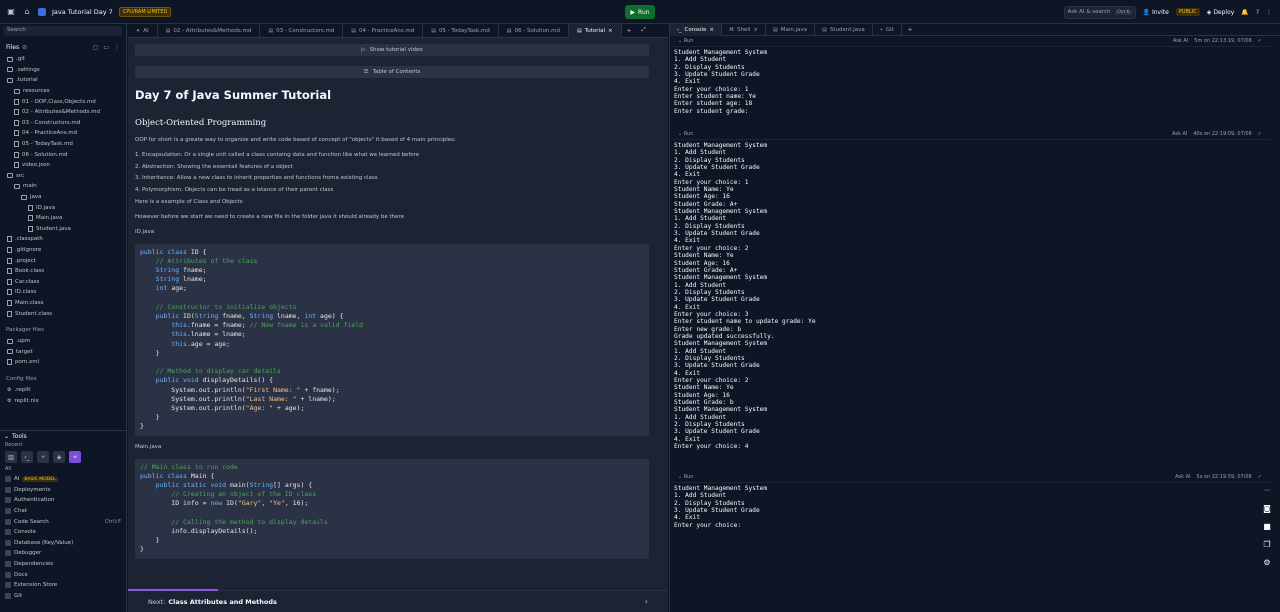  I want to click on editor-tab: ▤ 03 - Constructors.md, so click(302, 30).